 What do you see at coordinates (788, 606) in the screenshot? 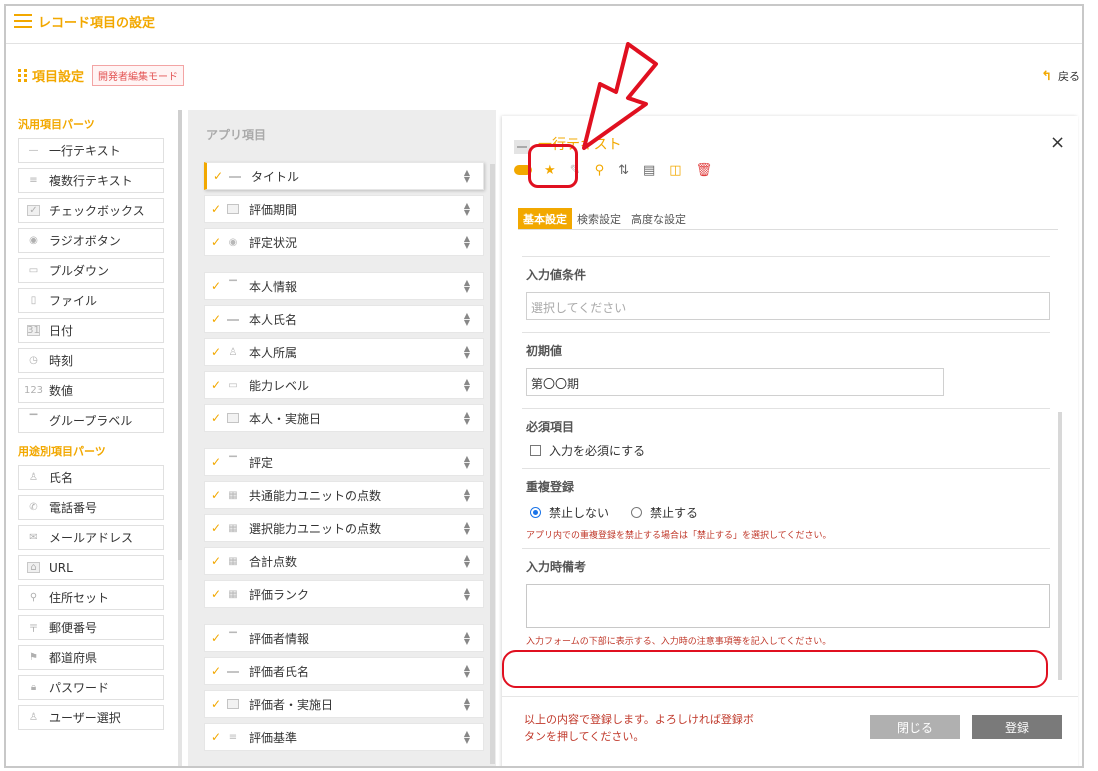
I see `memo-textarea` at bounding box center [788, 606].